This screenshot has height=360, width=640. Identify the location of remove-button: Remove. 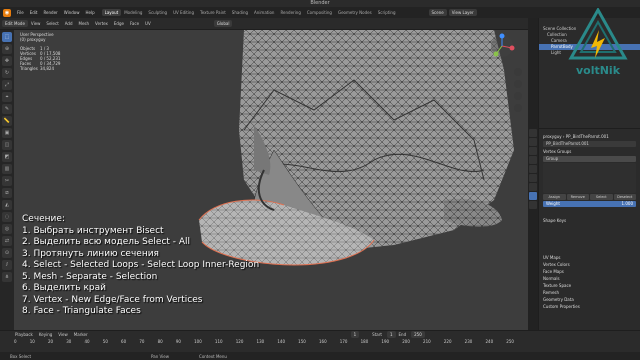
(577, 197).